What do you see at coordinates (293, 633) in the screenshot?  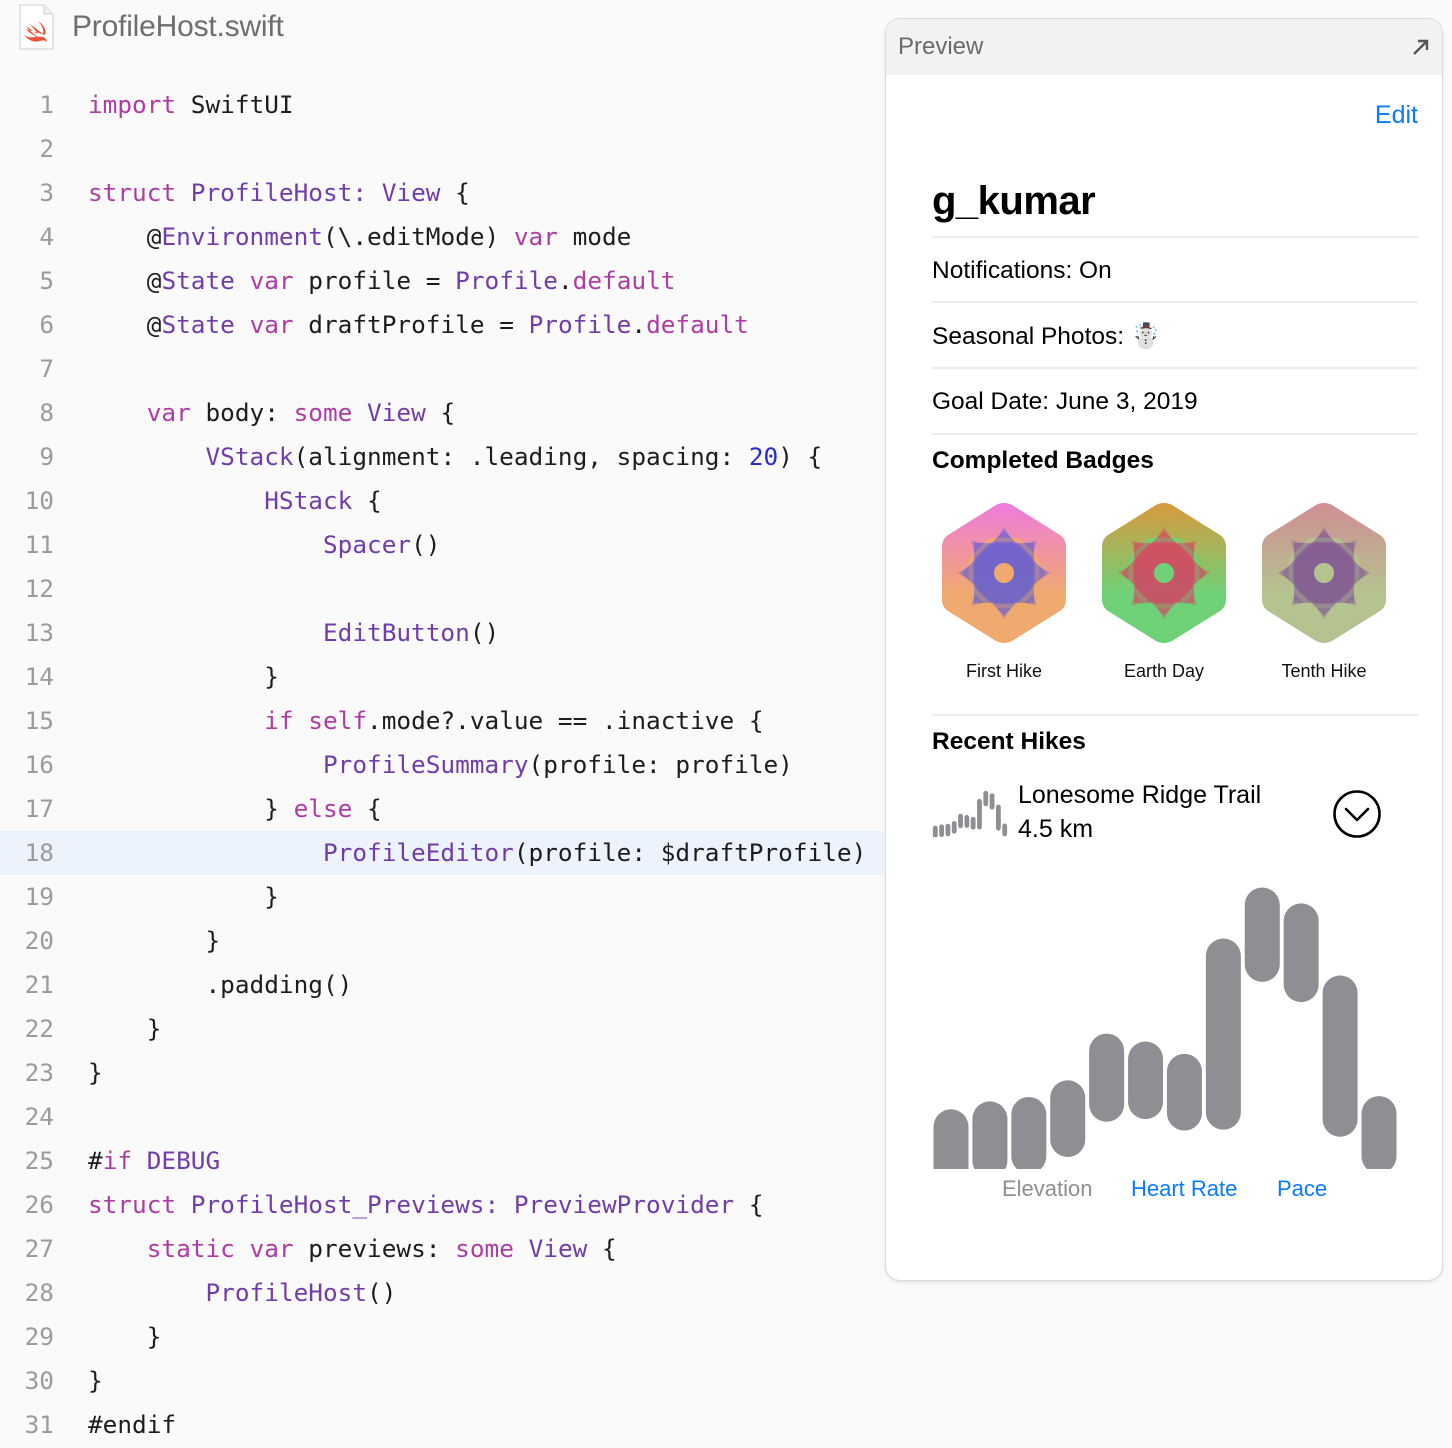 I see `code-text: EditButton()` at bounding box center [293, 633].